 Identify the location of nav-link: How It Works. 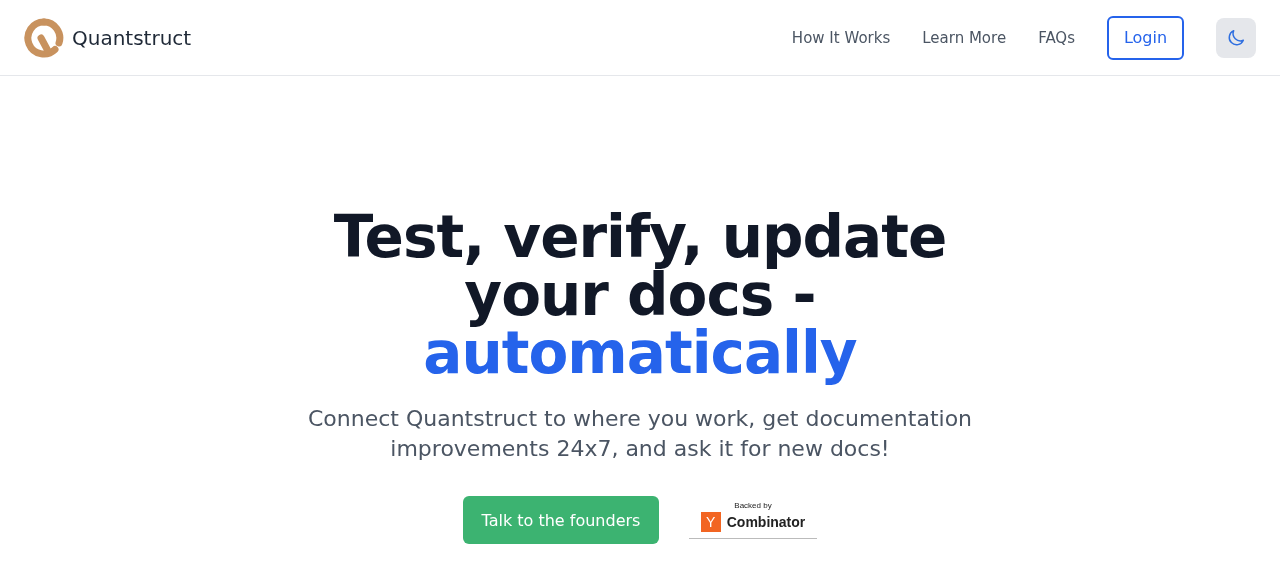
(841, 37).